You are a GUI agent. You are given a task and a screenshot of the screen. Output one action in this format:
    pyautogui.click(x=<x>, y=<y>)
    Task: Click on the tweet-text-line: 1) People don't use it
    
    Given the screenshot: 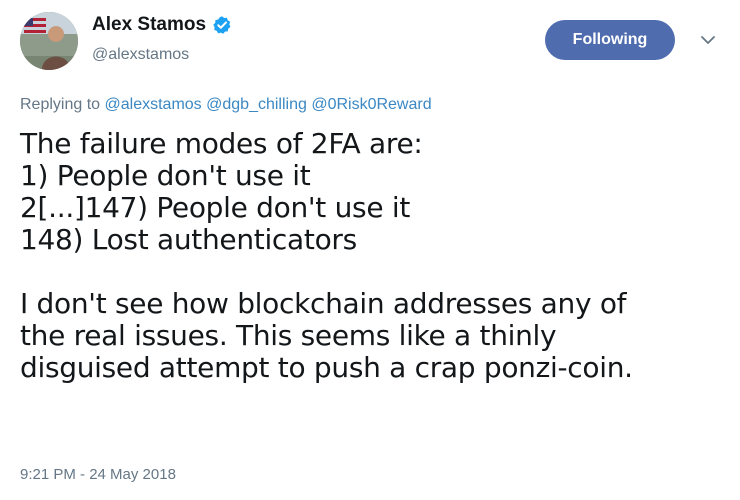 What is the action you would take?
    pyautogui.click(x=165, y=175)
    